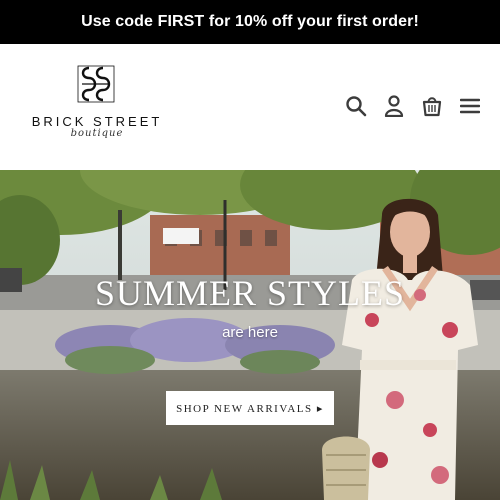 Image resolution: width=500 pixels, height=500 pixels. Describe the element at coordinates (250, 293) in the screenshot. I see `hero-title: SUMMER STYLES` at that location.